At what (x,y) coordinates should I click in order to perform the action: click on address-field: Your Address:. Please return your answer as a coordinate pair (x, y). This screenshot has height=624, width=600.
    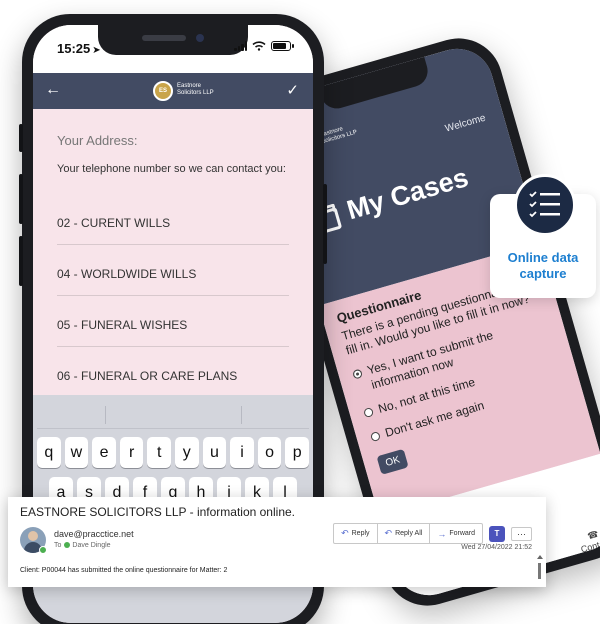
    Looking at the image, I should click on (173, 140).